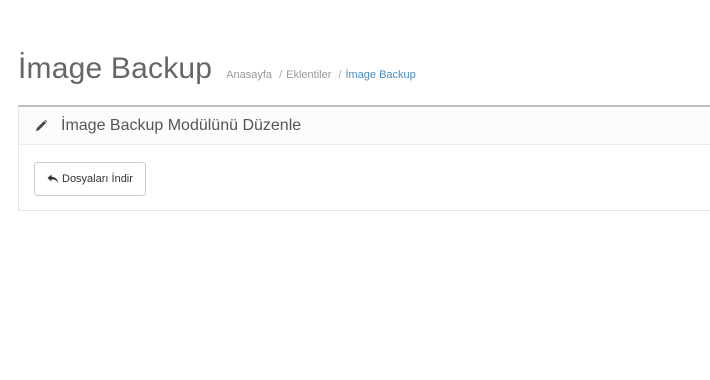 Image resolution: width=710 pixels, height=380 pixels. I want to click on pencil-icon, so click(41, 126).